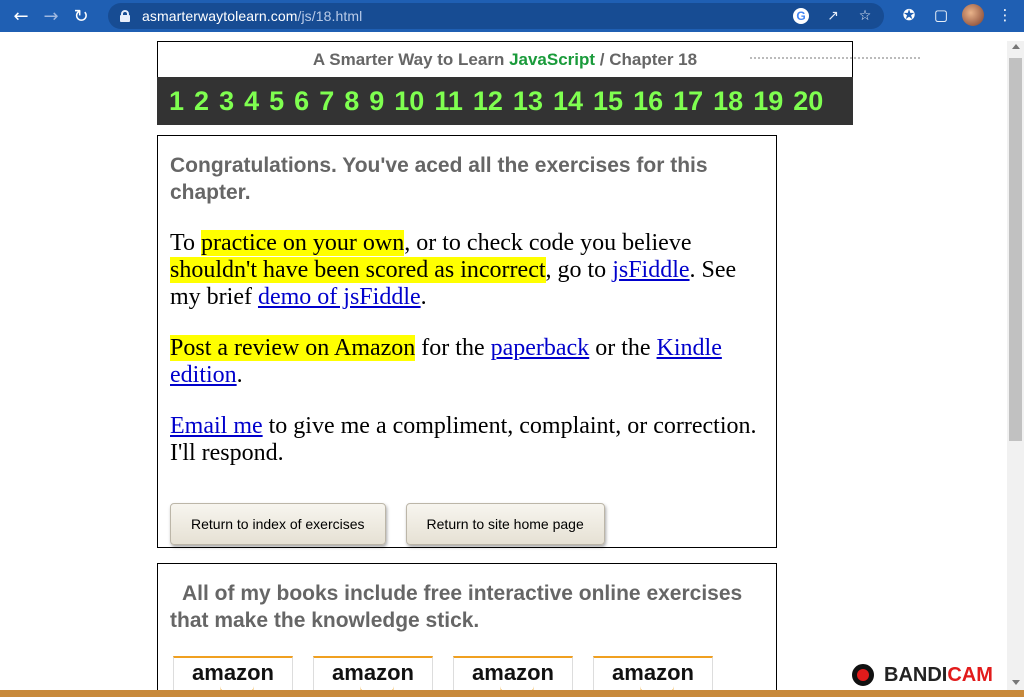 Image resolution: width=1024 pixels, height=697 pixels. What do you see at coordinates (909, 15) in the screenshot?
I see `extensions-icon: ✪` at bounding box center [909, 15].